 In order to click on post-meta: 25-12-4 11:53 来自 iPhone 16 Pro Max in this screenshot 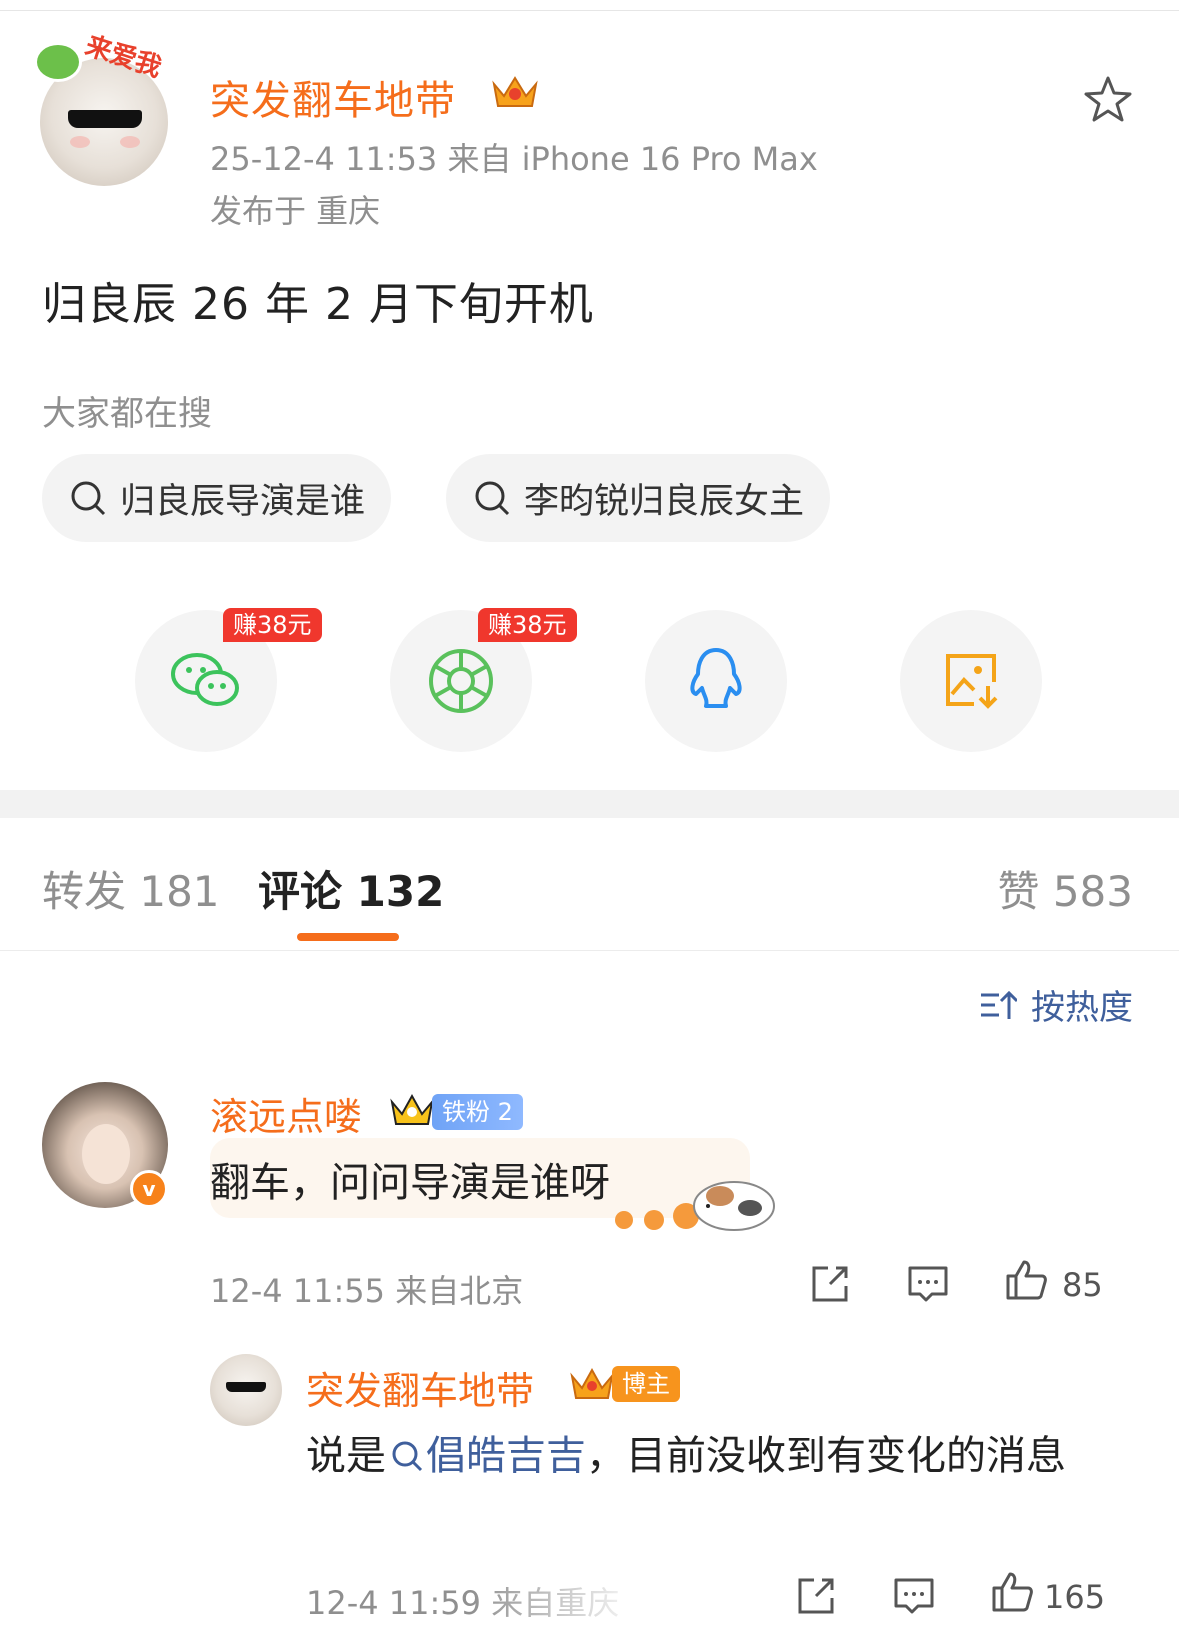, I will do `click(514, 159)`.